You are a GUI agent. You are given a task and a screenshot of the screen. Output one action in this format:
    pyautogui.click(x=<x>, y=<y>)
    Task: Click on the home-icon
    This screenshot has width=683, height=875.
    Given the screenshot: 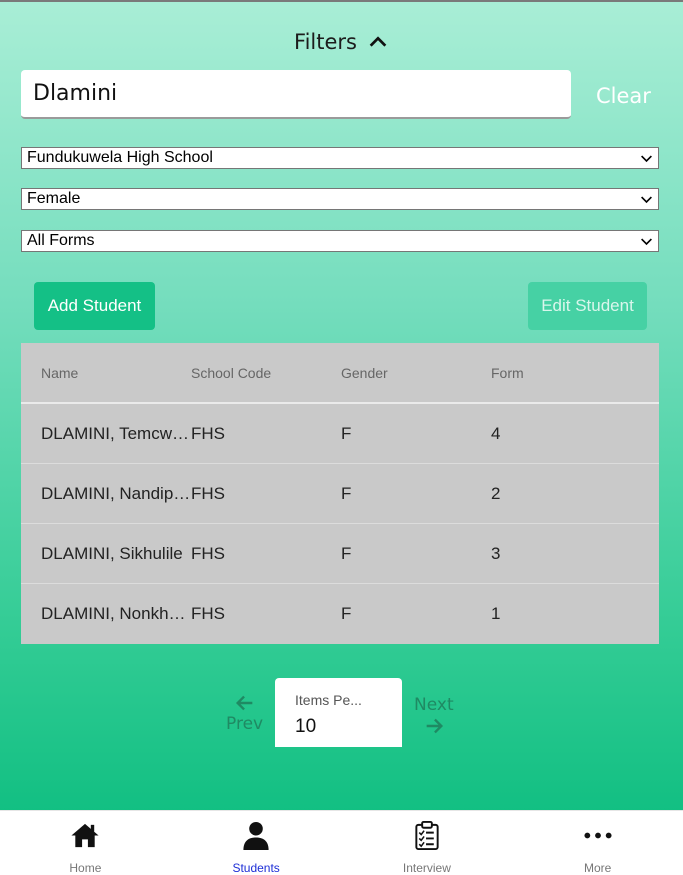 What is the action you would take?
    pyautogui.click(x=85, y=835)
    